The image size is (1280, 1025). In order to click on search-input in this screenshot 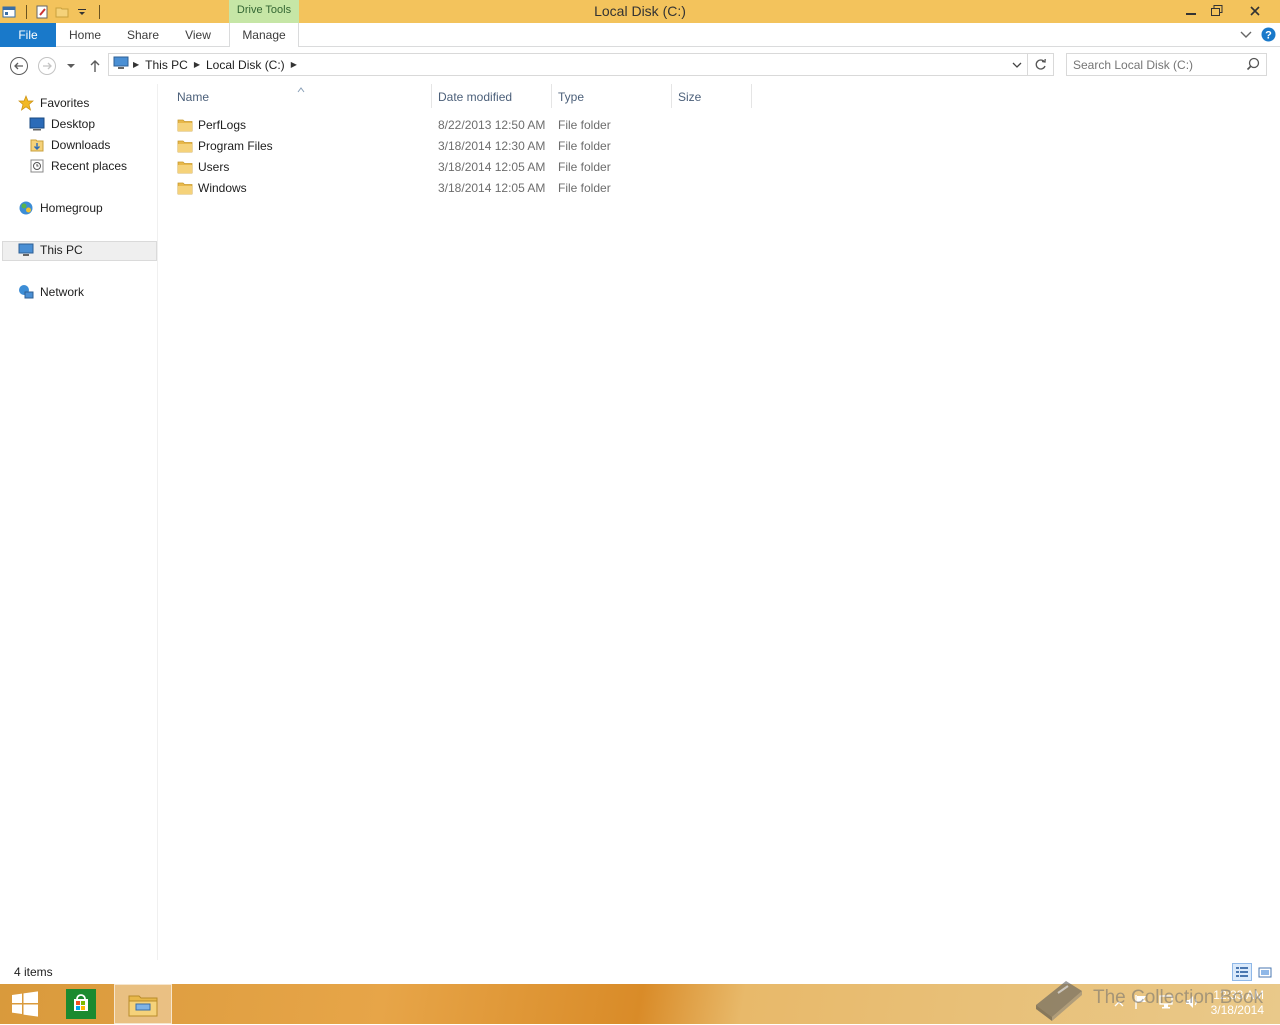, I will do `click(1158, 64)`.